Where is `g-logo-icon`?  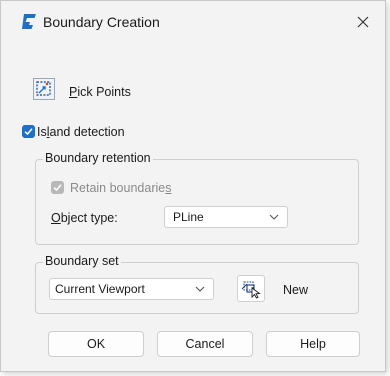 g-logo-icon is located at coordinates (29, 21).